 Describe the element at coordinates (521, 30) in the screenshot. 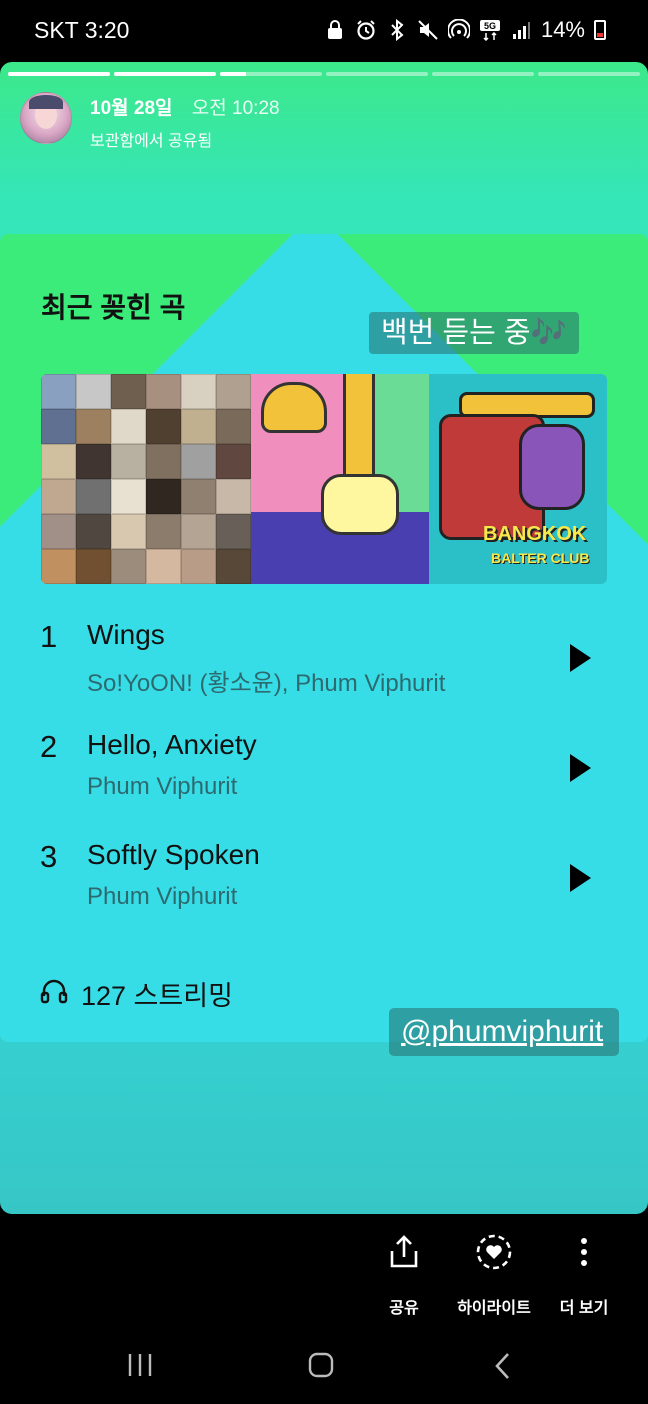

I see `signal-icon` at that location.